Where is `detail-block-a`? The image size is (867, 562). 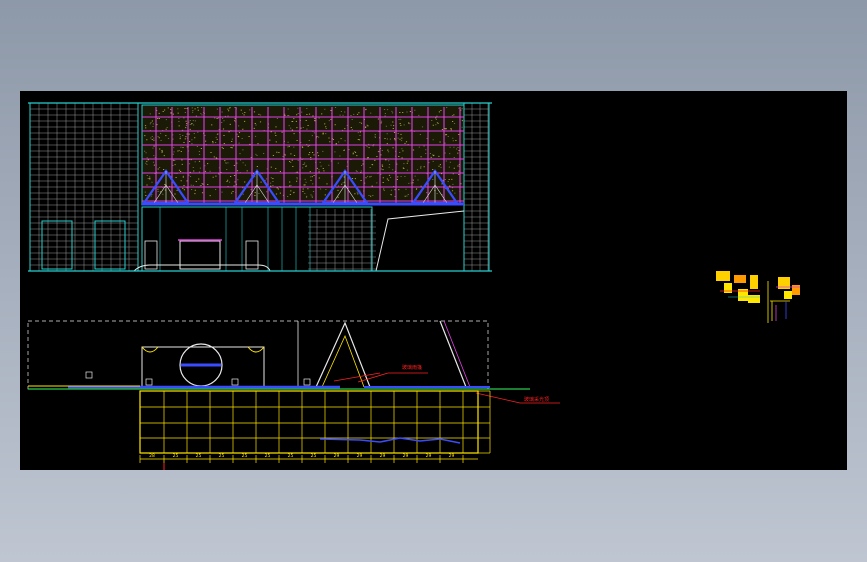
detail-block-a is located at coordinates (723, 276).